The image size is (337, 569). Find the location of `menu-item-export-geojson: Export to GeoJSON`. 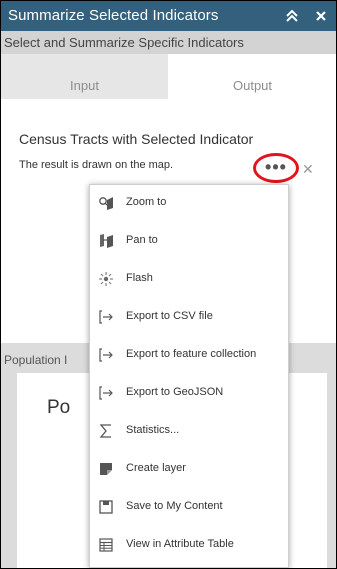

menu-item-export-geojson: Export to GeoJSON is located at coordinates (189, 394).